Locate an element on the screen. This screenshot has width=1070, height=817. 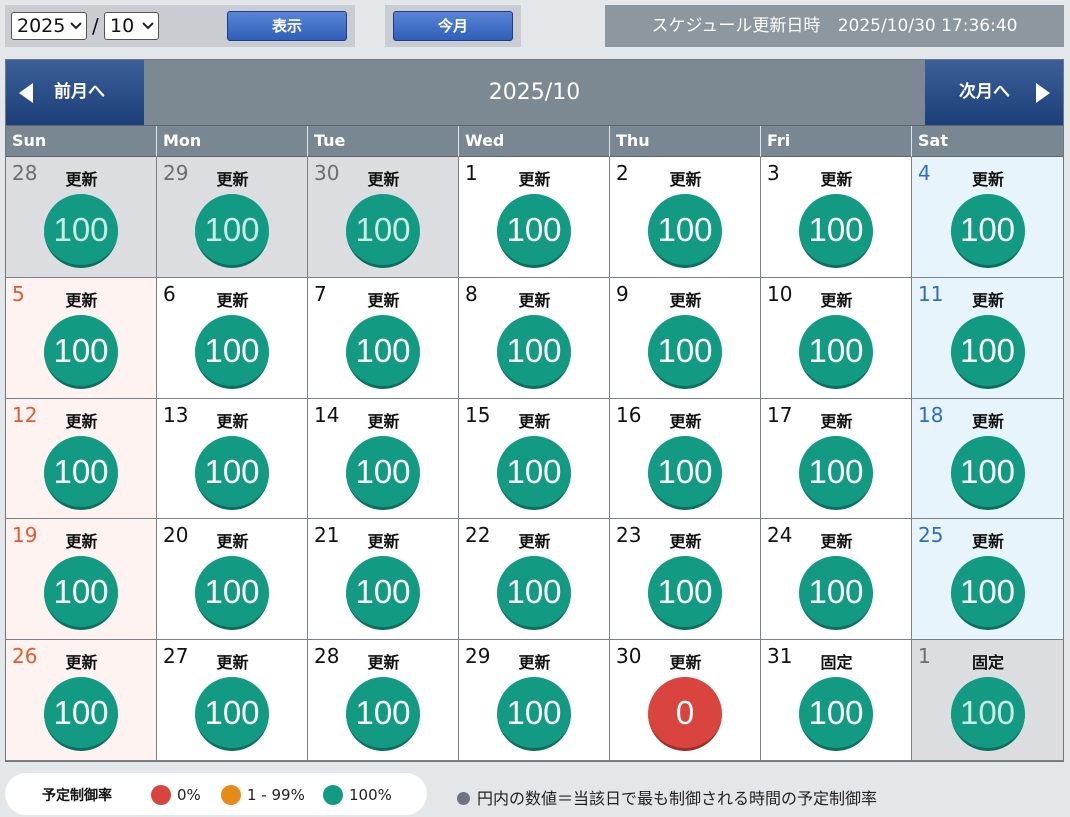
day-cell: 7 更新 100 is located at coordinates (383, 338).